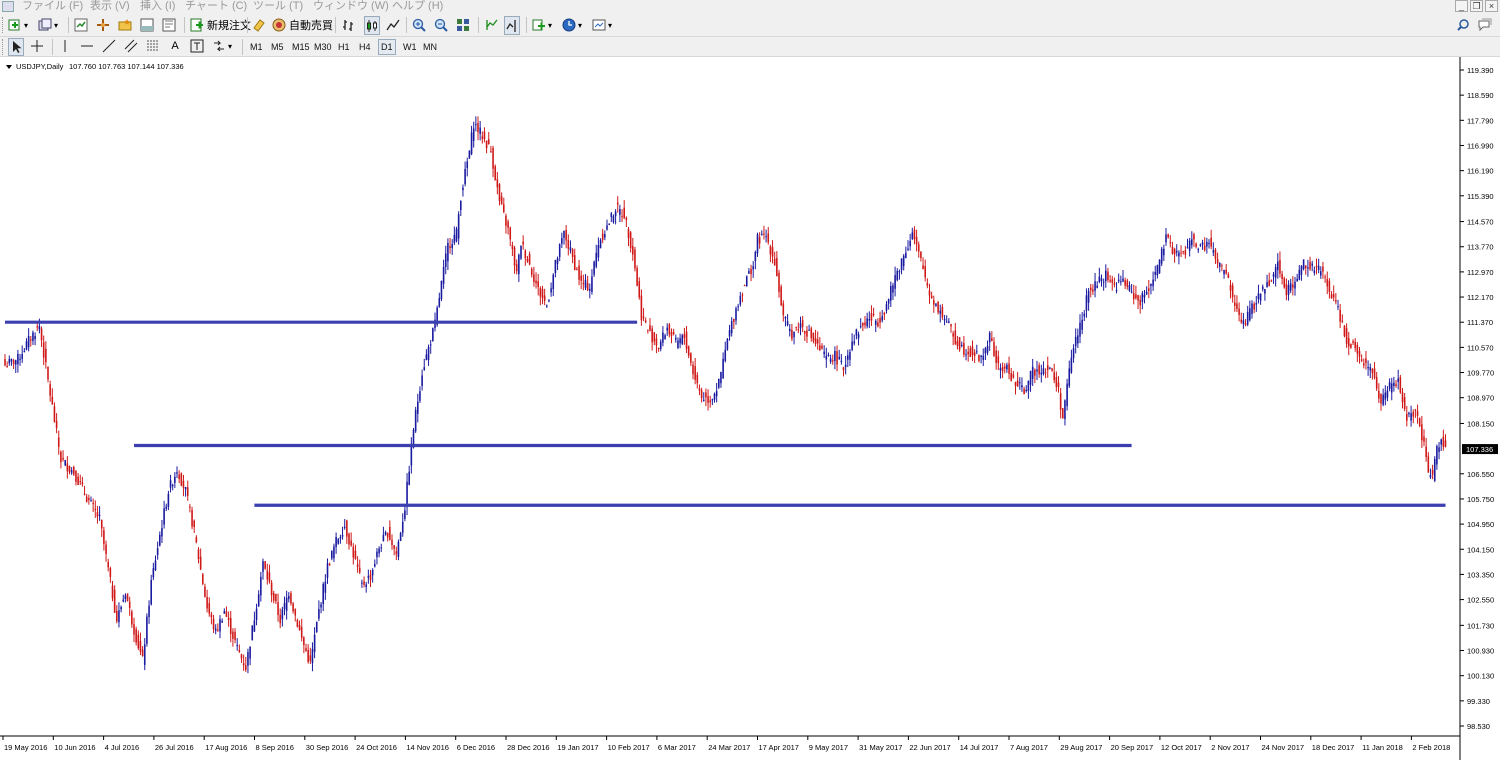 Image resolution: width=1500 pixels, height=765 pixels. Describe the element at coordinates (157, 6) in the screenshot. I see `menu-insert: 挿入 (I)` at that location.